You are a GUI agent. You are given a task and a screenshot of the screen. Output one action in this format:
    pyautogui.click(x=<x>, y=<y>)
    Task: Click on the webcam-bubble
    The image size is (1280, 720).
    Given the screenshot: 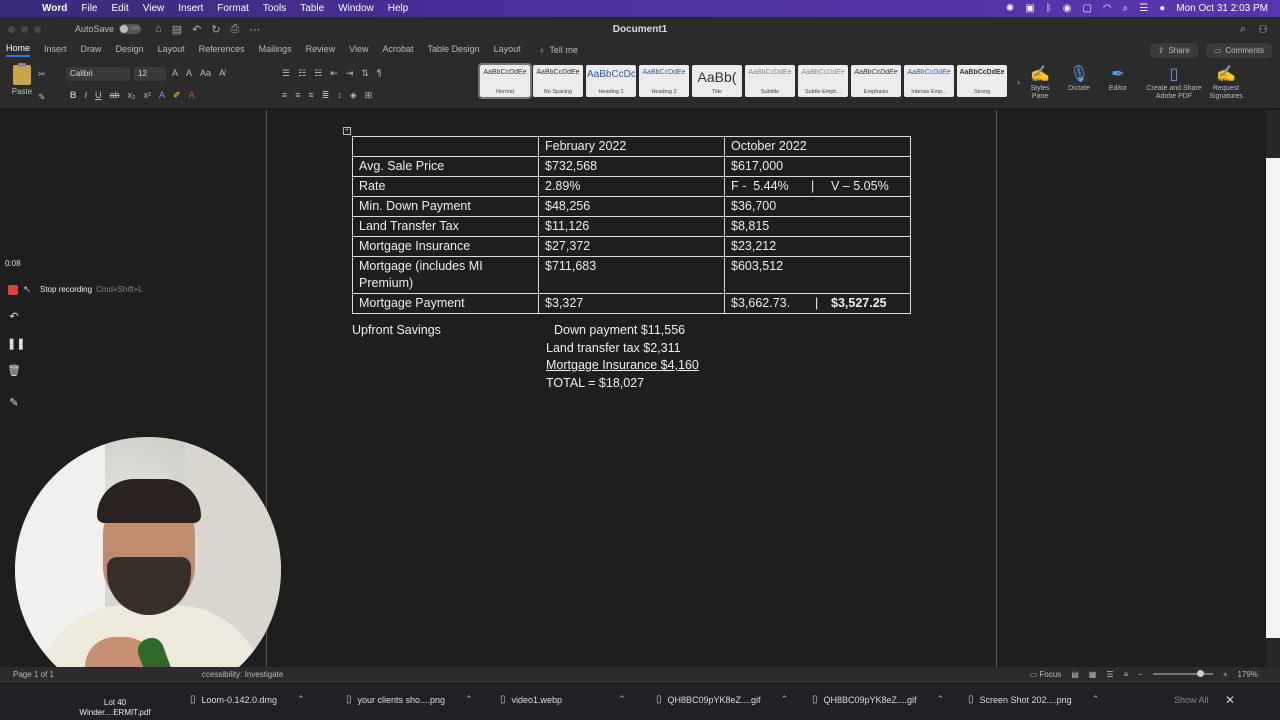 What is the action you would take?
    pyautogui.click(x=148, y=570)
    